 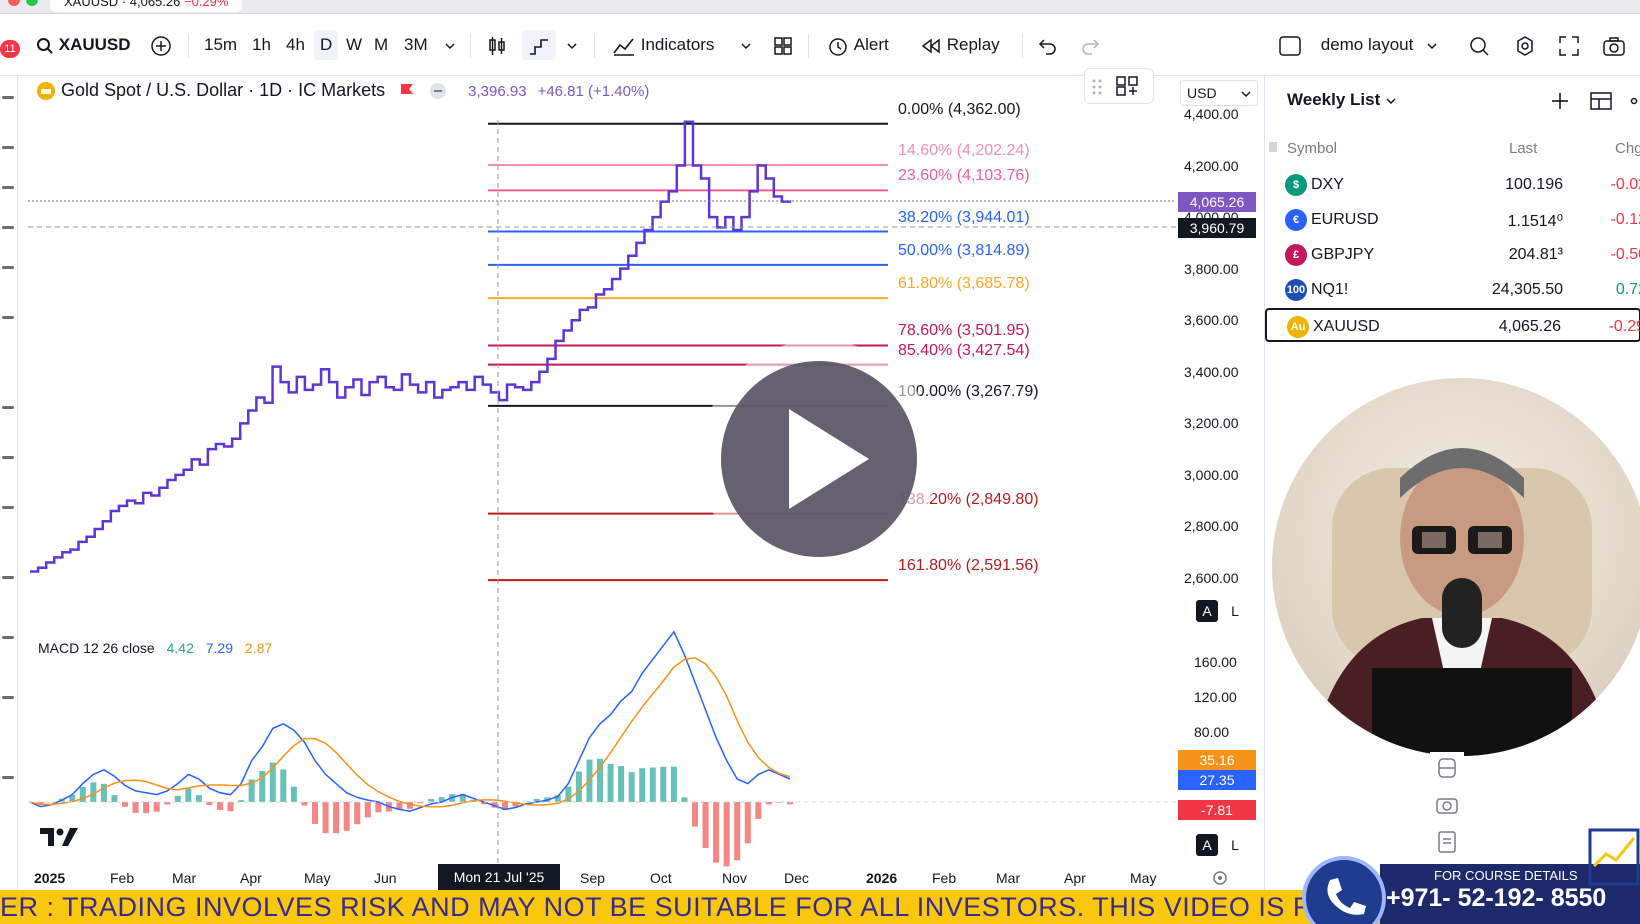 I want to click on interval-15m: 15m, so click(x=220, y=45).